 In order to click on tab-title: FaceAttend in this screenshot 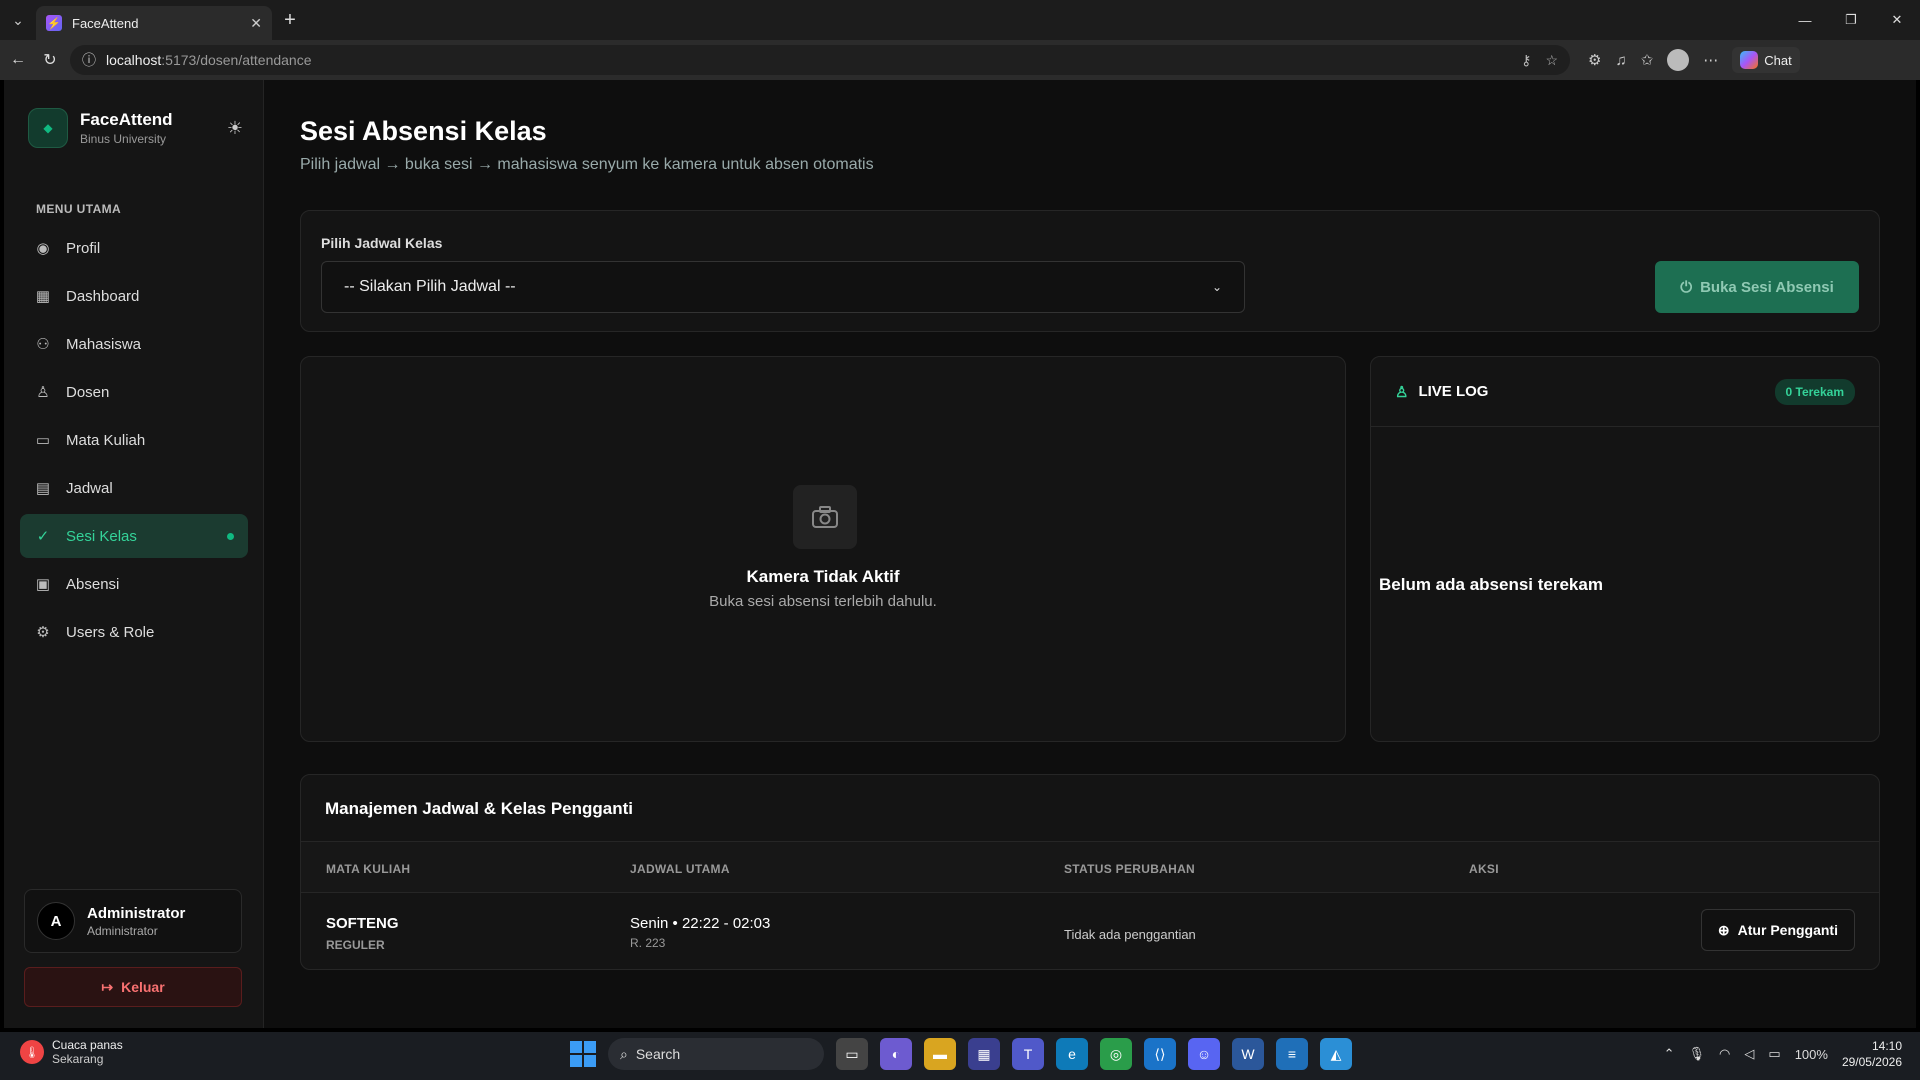, I will do `click(105, 23)`.